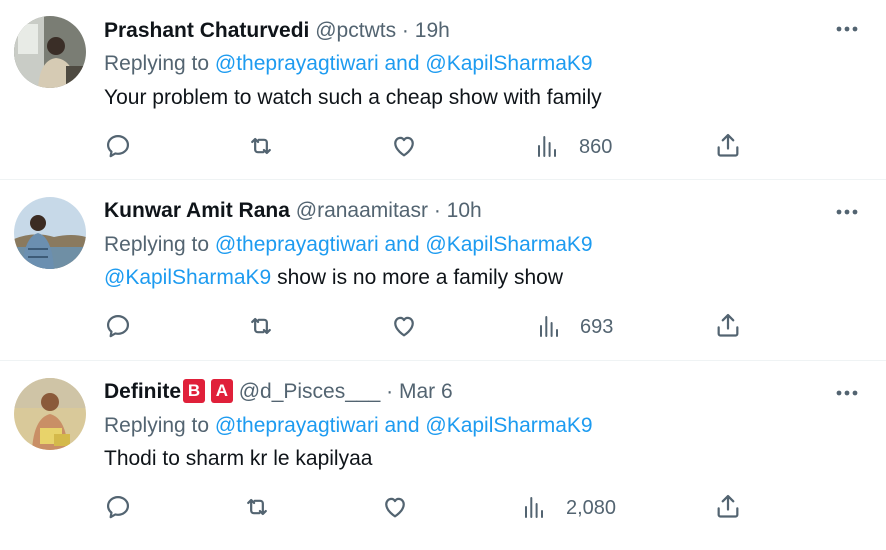 Image resolution: width=886 pixels, height=550 pixels. What do you see at coordinates (597, 327) in the screenshot?
I see `view-count: 693` at bounding box center [597, 327].